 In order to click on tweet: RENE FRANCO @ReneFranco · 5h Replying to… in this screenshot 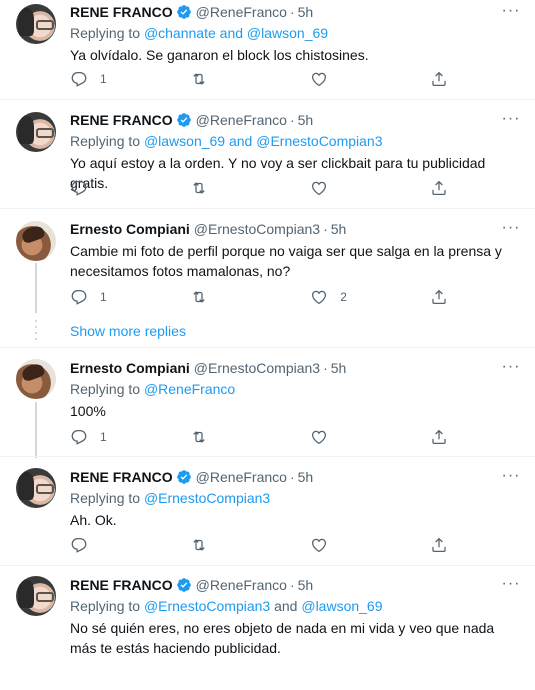, I will do `click(267, 50)`.